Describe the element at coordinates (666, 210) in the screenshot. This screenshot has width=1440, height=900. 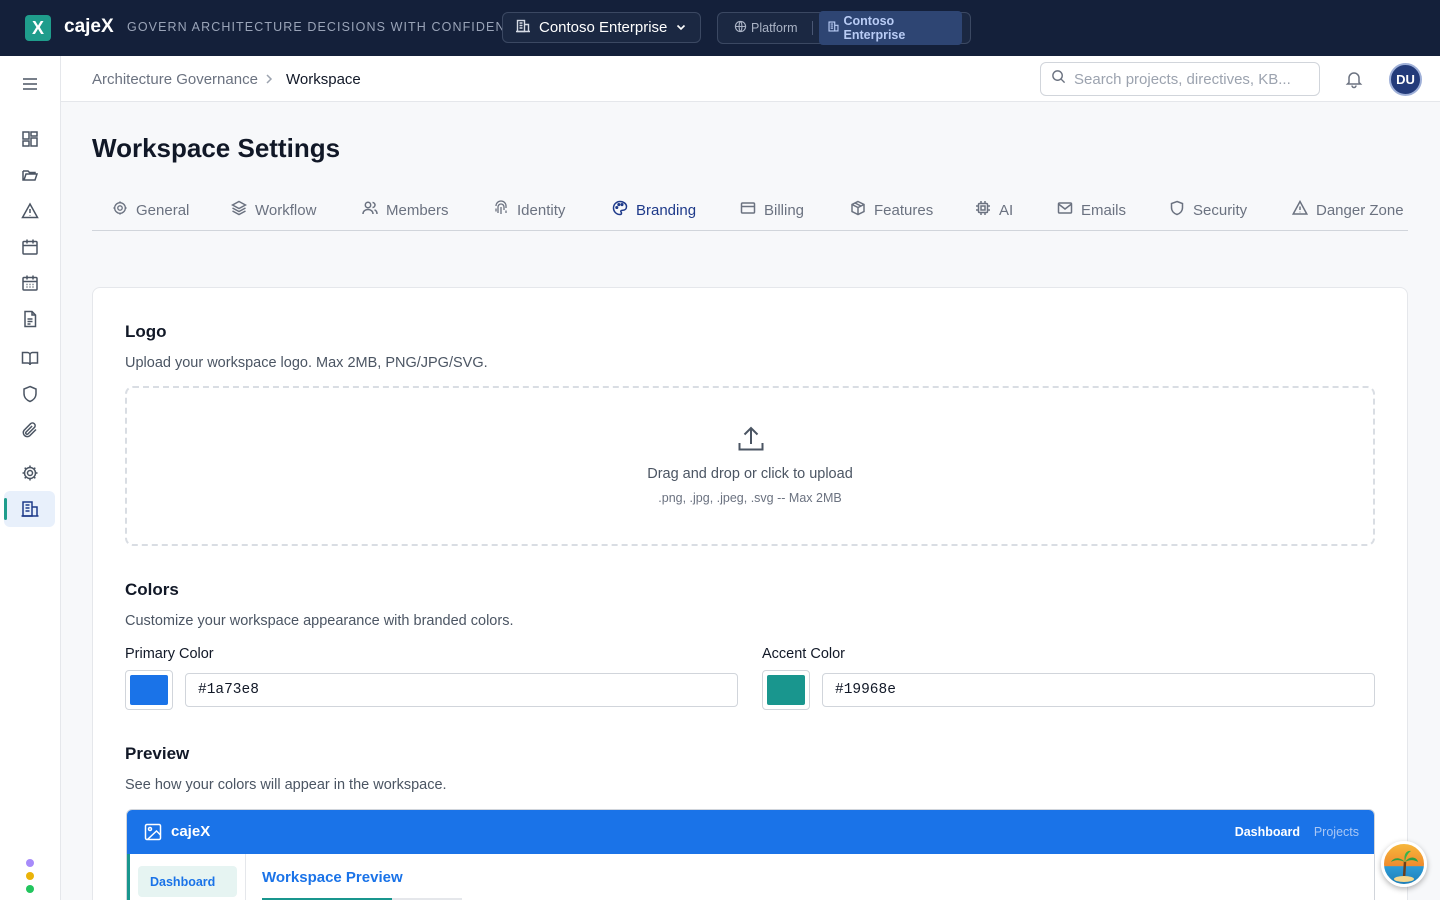
I see `tab-label: Branding` at that location.